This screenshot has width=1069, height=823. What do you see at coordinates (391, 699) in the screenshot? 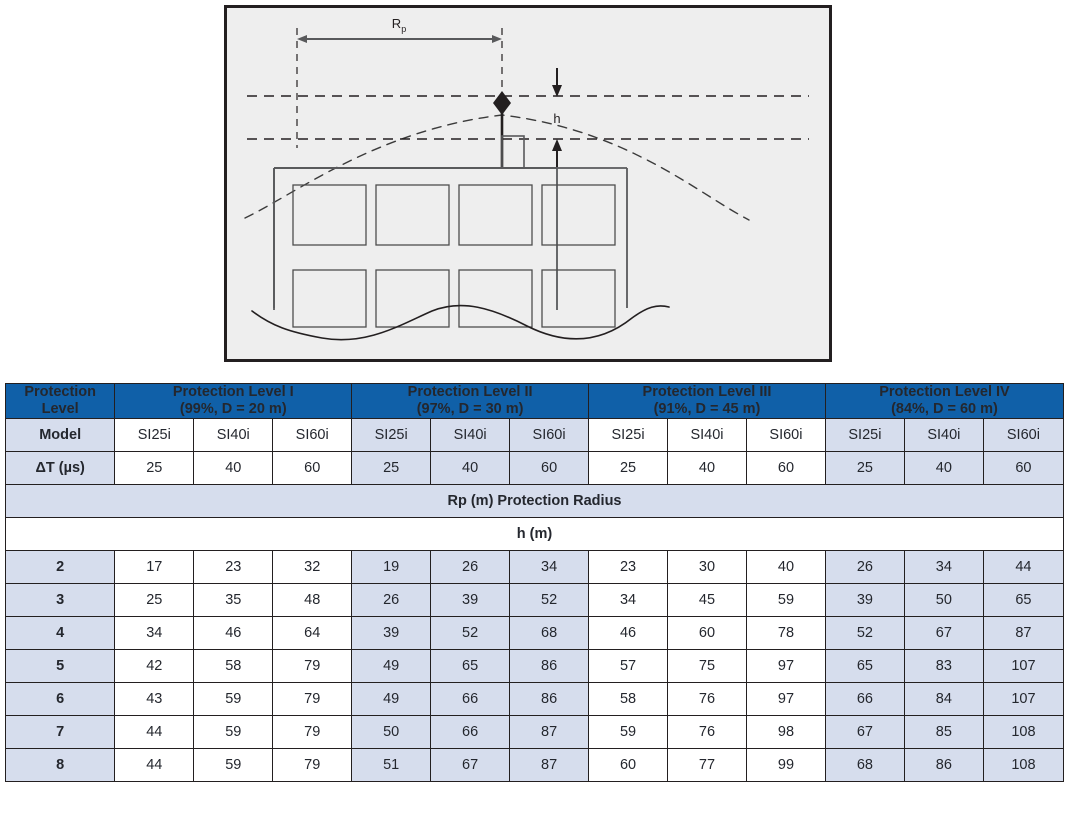
I see `rp-value-cell: 49` at bounding box center [391, 699].